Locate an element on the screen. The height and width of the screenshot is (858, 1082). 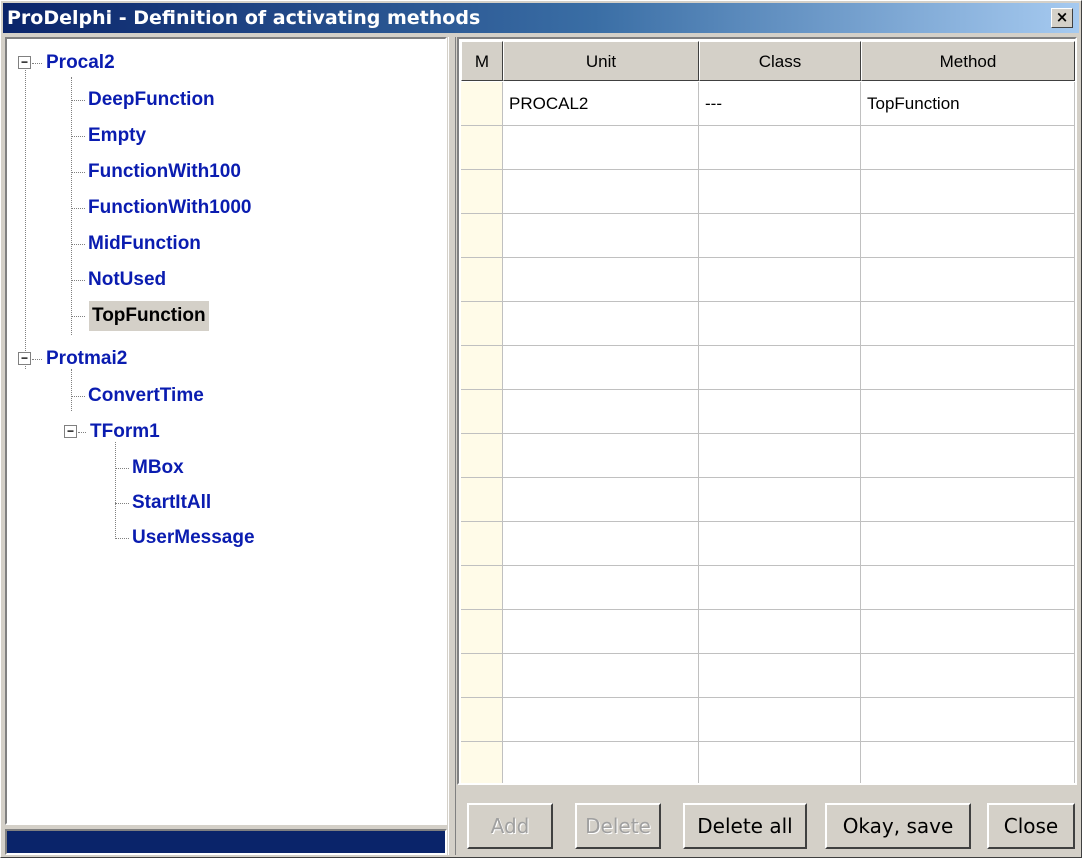
column-header-method: Method is located at coordinates (968, 61).